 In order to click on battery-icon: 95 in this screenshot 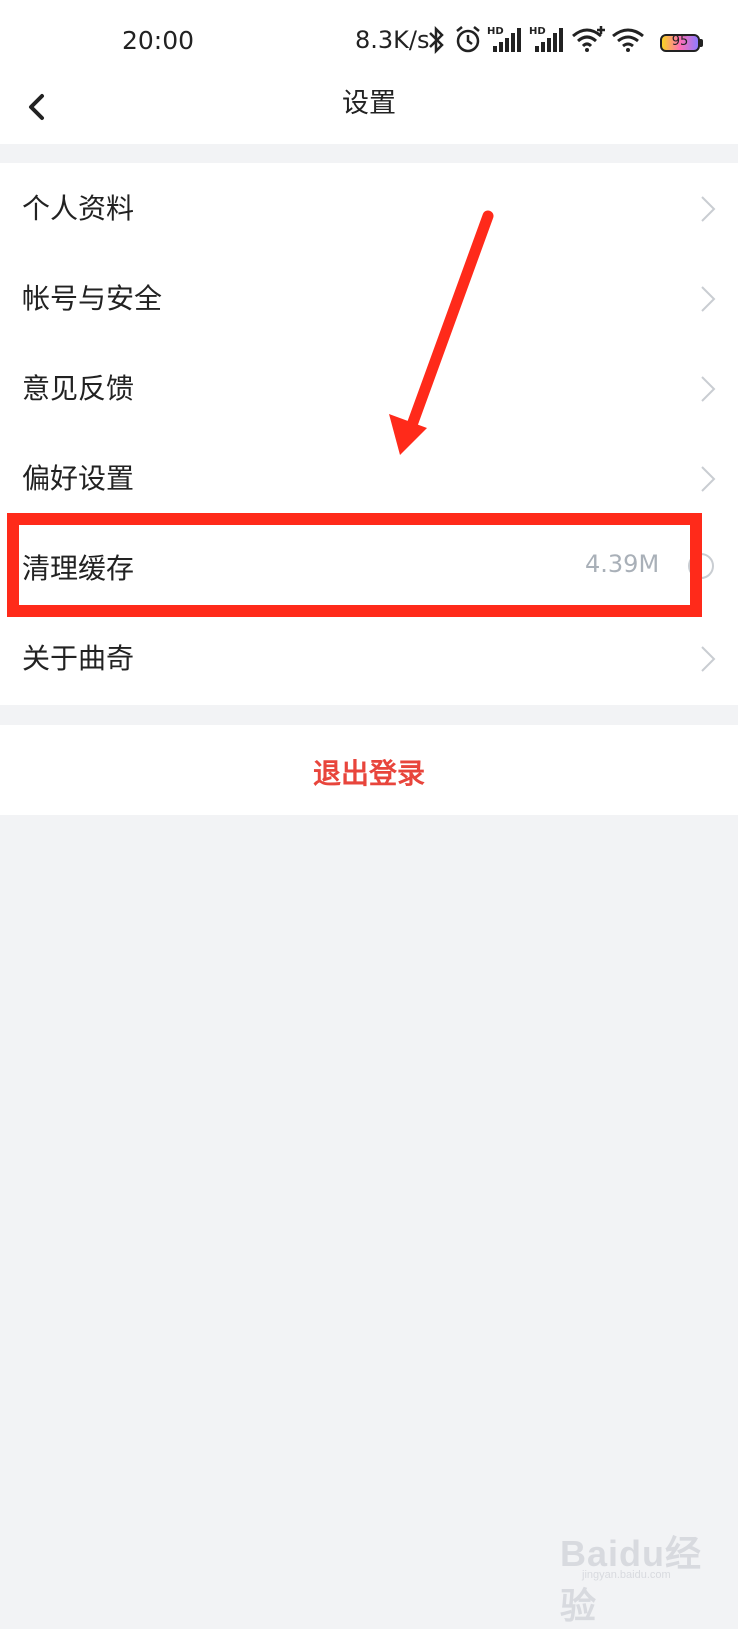, I will do `click(680, 43)`.